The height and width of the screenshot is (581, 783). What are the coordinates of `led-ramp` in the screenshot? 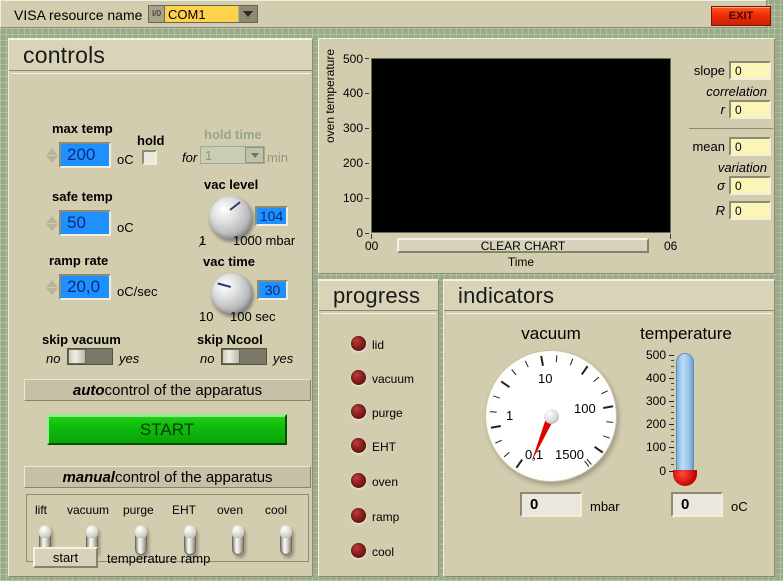 It's located at (358, 515).